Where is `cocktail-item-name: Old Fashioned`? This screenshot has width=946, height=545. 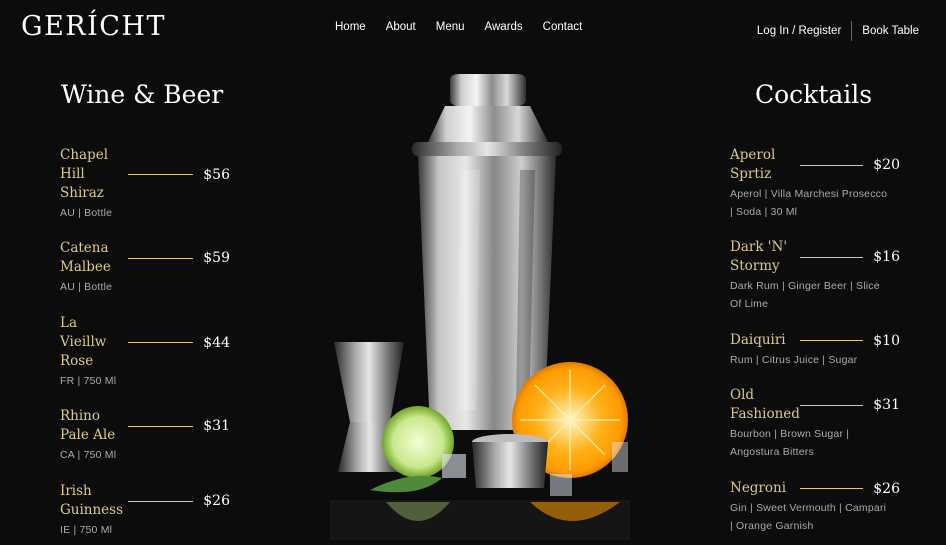
cocktail-item-name: Old Fashioned is located at coordinates (765, 404).